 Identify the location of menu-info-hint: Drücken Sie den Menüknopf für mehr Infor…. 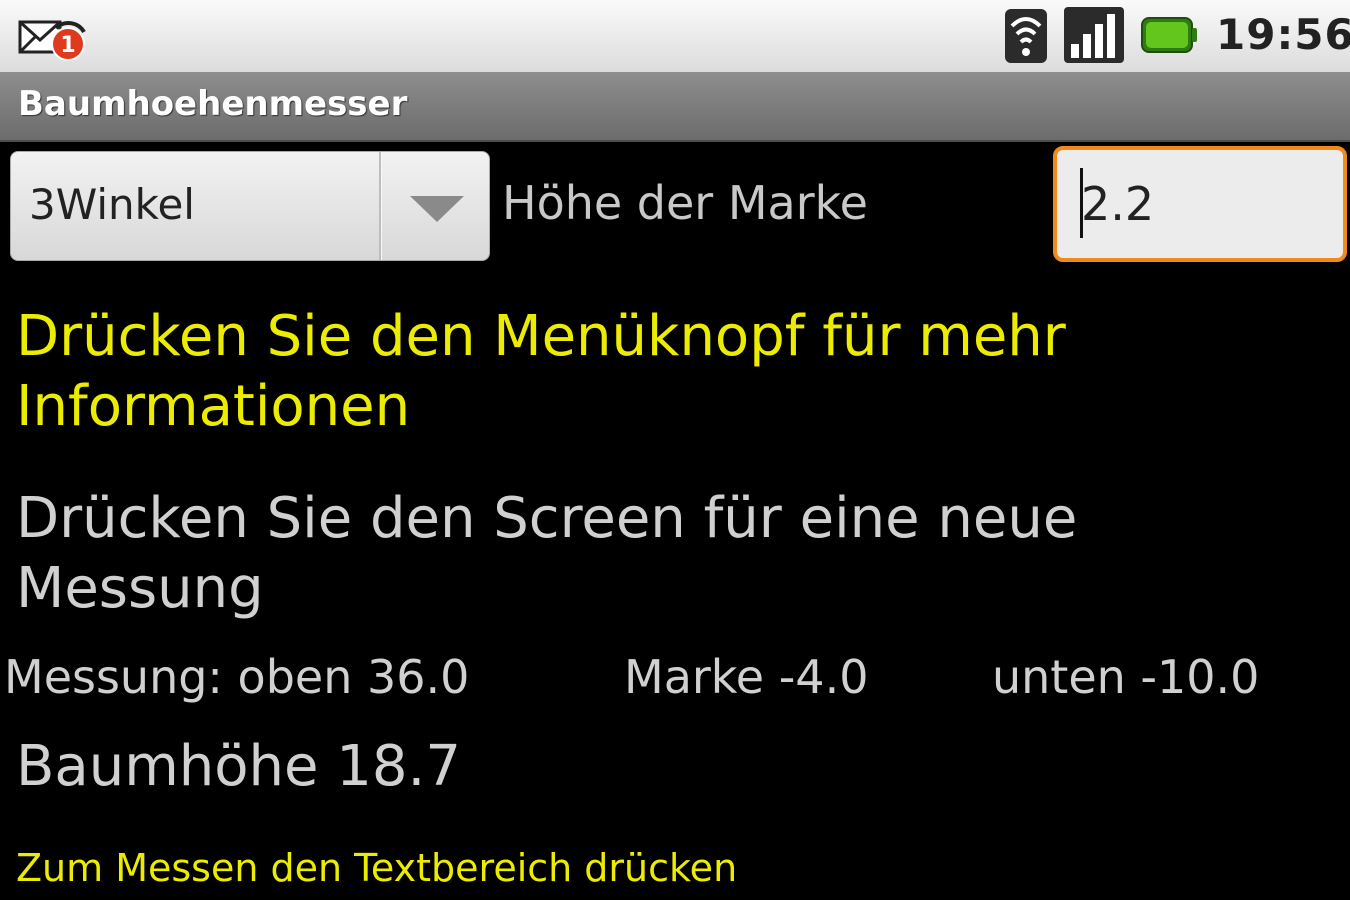
(541, 371).